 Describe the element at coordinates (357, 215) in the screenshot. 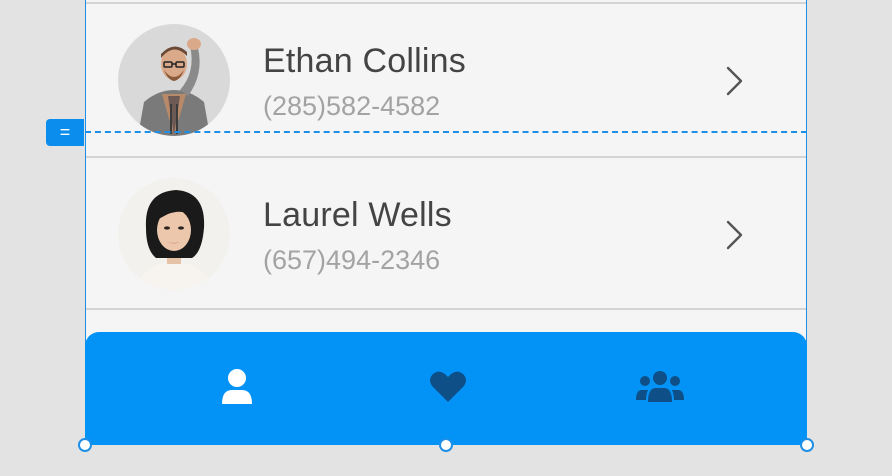

I see `contact-name: Laurel Wells` at that location.